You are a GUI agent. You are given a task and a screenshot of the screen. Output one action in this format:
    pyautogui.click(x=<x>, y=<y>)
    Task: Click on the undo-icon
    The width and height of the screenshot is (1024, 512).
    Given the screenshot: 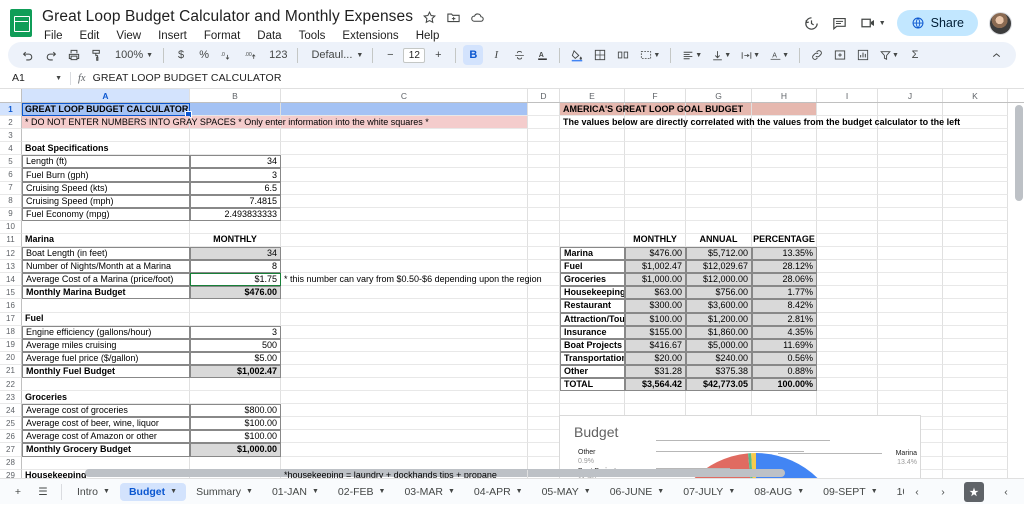 What is the action you would take?
    pyautogui.click(x=28, y=55)
    